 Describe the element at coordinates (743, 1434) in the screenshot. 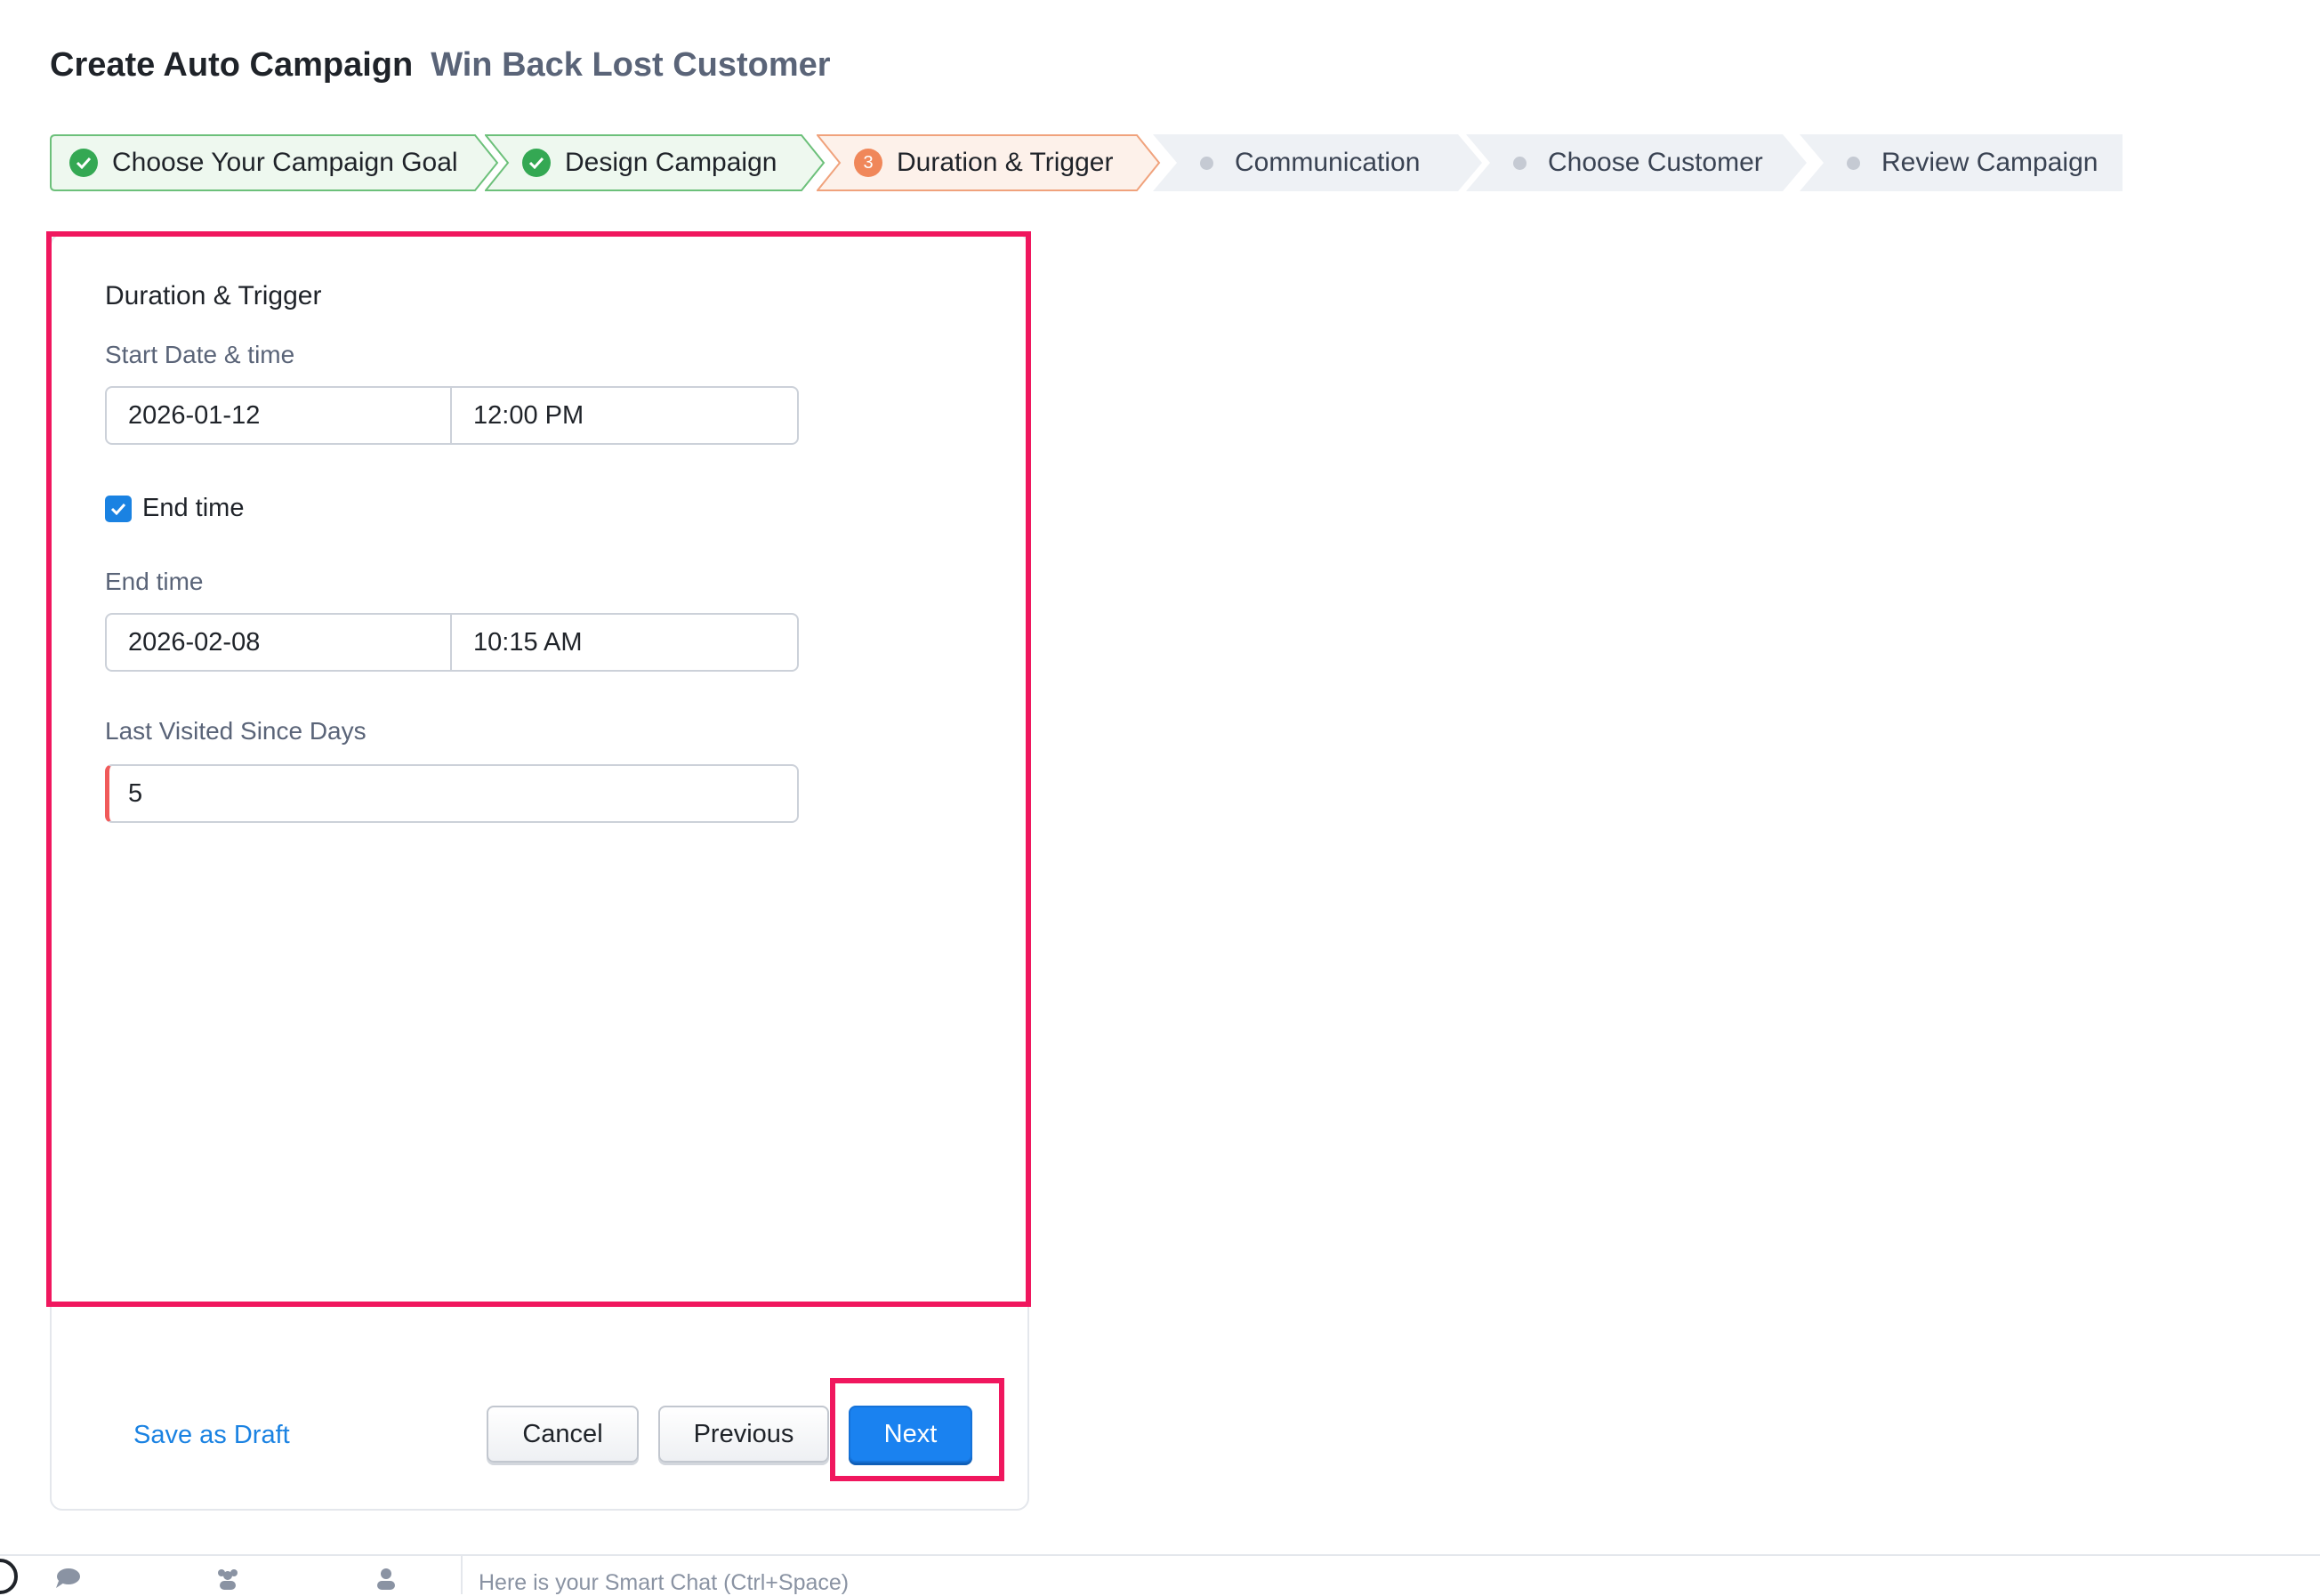

I see `previous-button: Previous` at that location.